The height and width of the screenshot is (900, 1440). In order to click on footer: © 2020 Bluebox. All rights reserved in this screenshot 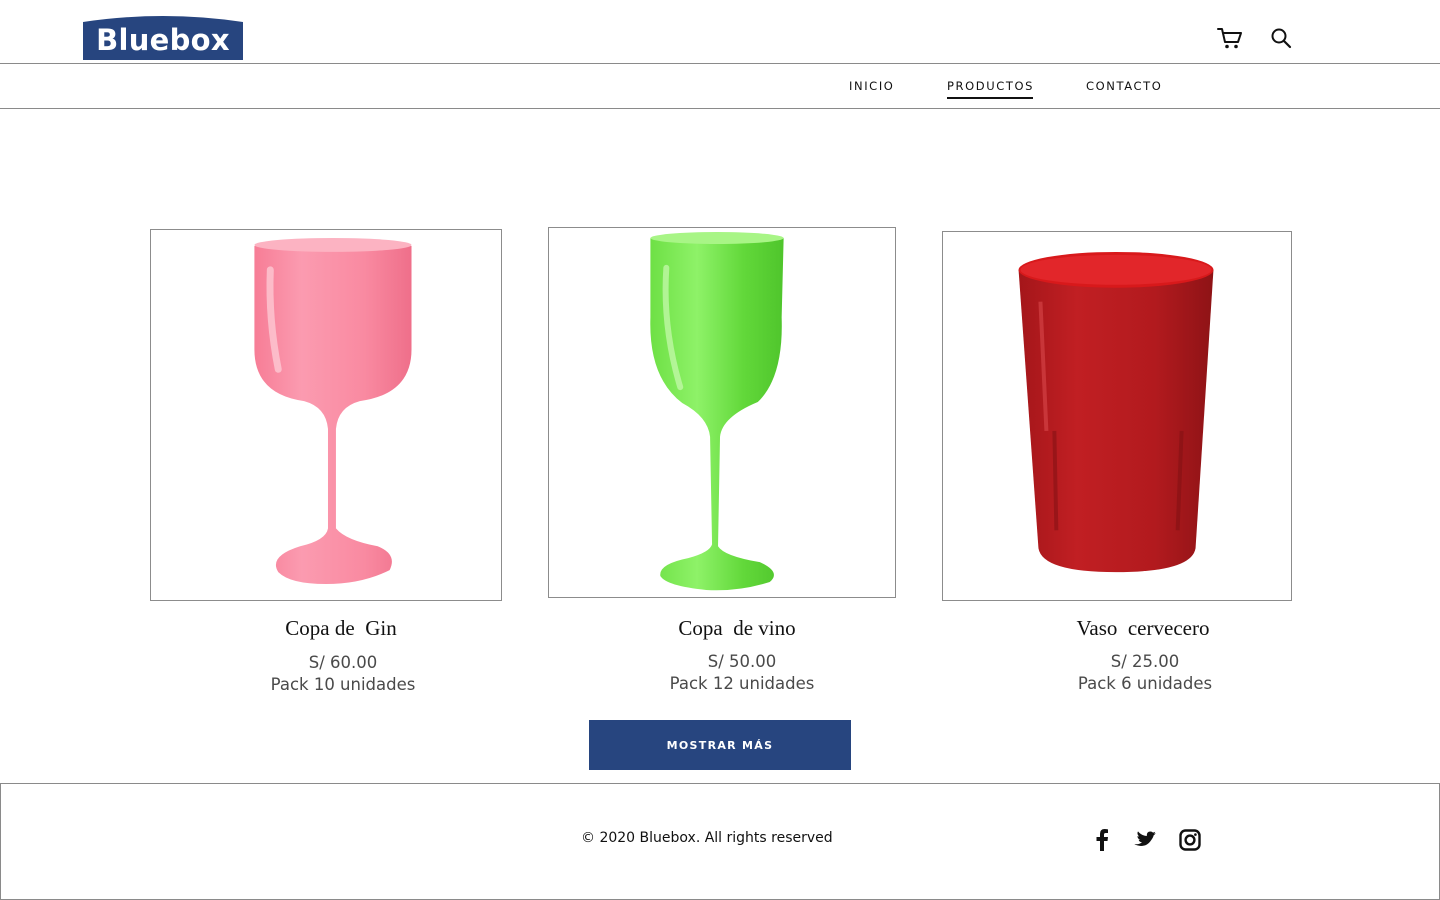, I will do `click(720, 841)`.